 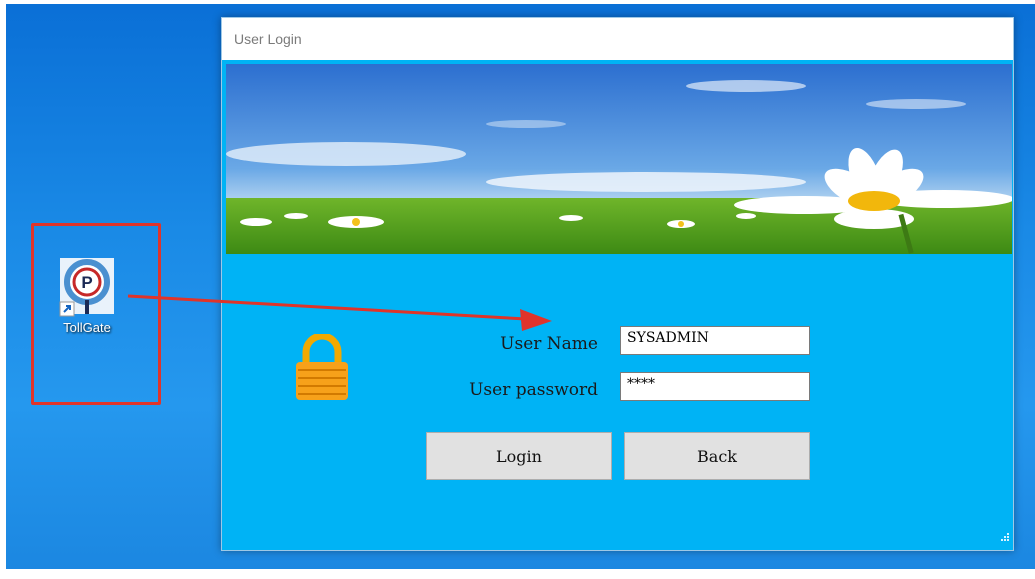 What do you see at coordinates (617, 39) in the screenshot?
I see `window-title: User Login` at bounding box center [617, 39].